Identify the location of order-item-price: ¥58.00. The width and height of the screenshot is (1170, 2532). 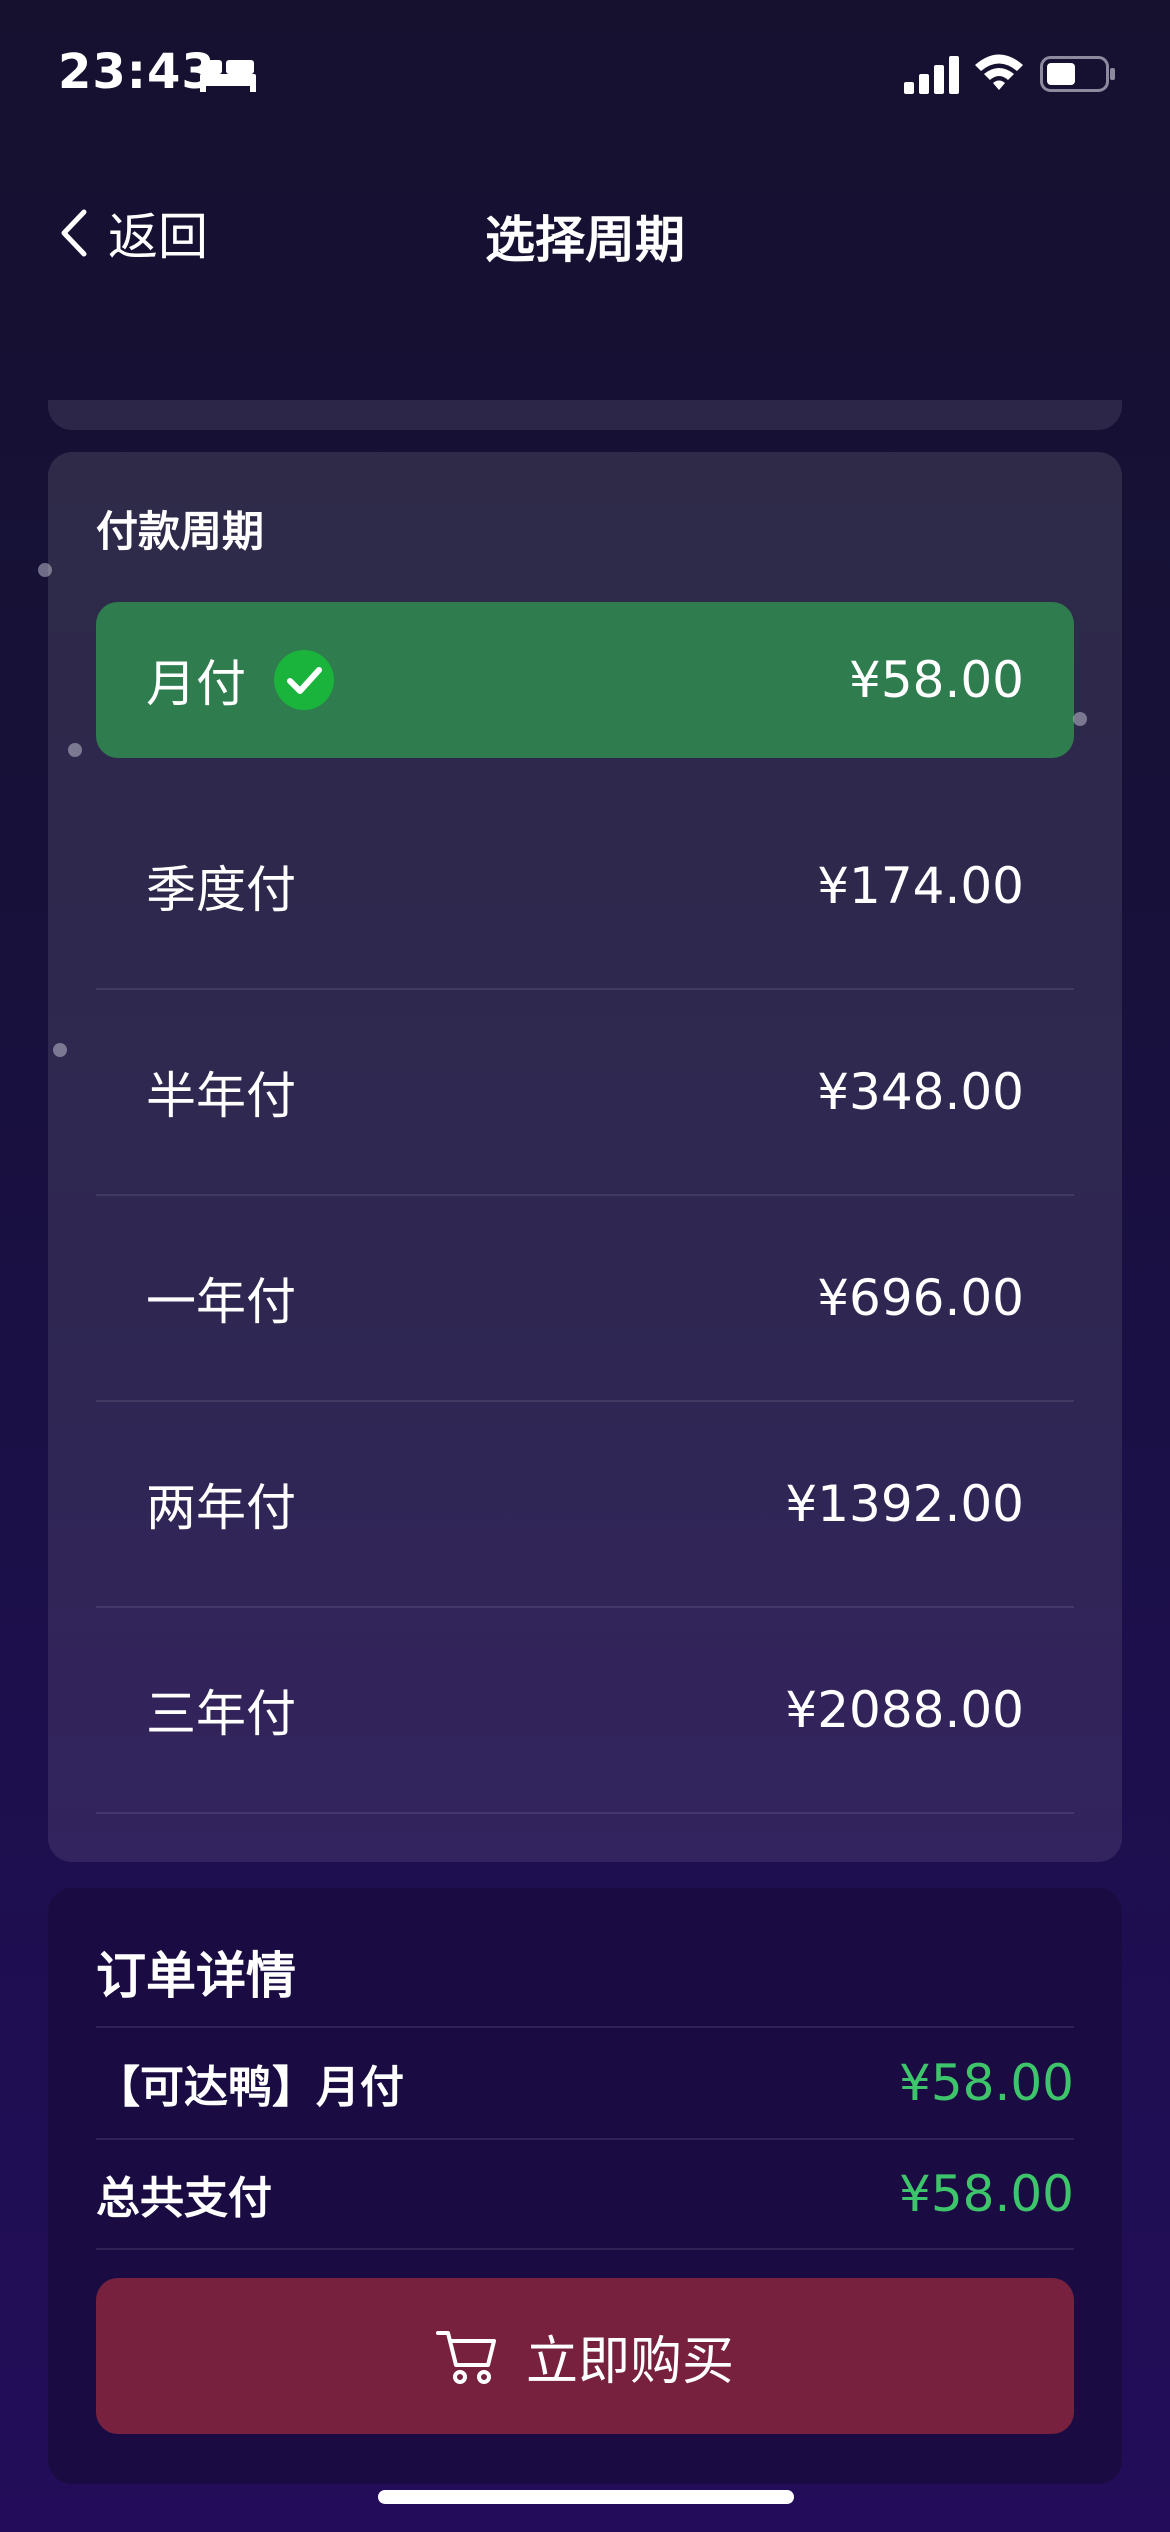
(986, 2083).